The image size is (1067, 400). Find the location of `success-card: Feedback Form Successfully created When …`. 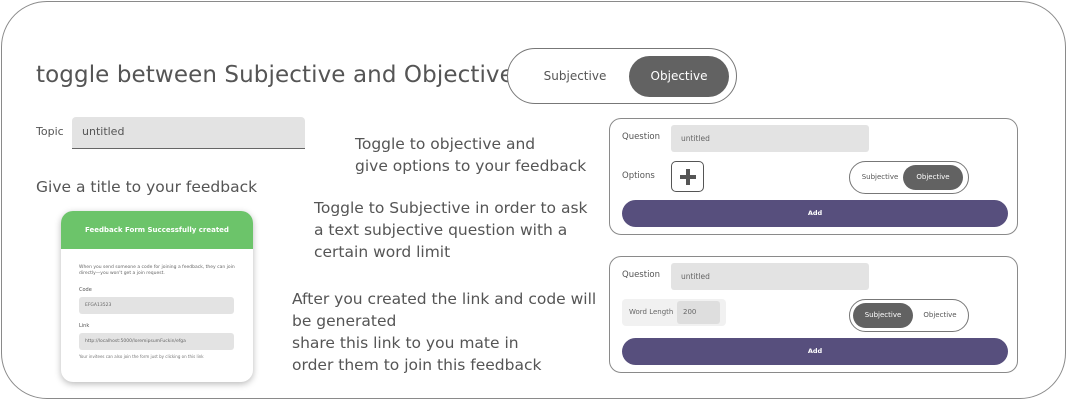

success-card: Feedback Form Successfully created When … is located at coordinates (157, 296).